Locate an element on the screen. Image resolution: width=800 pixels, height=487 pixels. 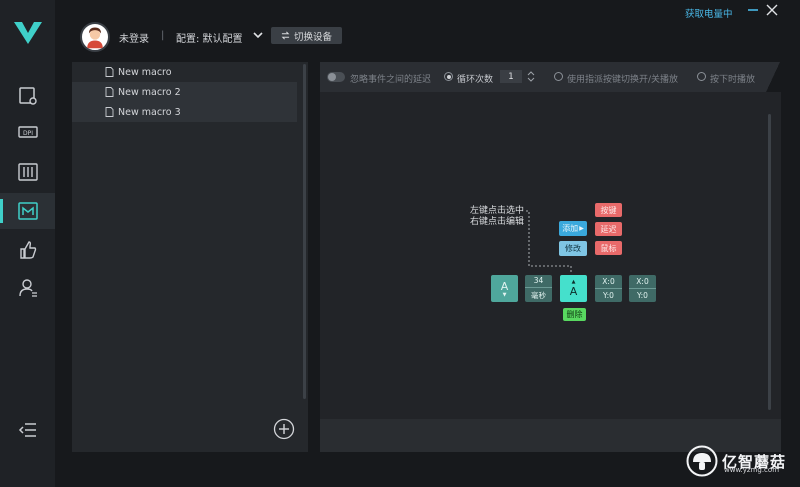
thumbs-up-icon is located at coordinates (27, 250).